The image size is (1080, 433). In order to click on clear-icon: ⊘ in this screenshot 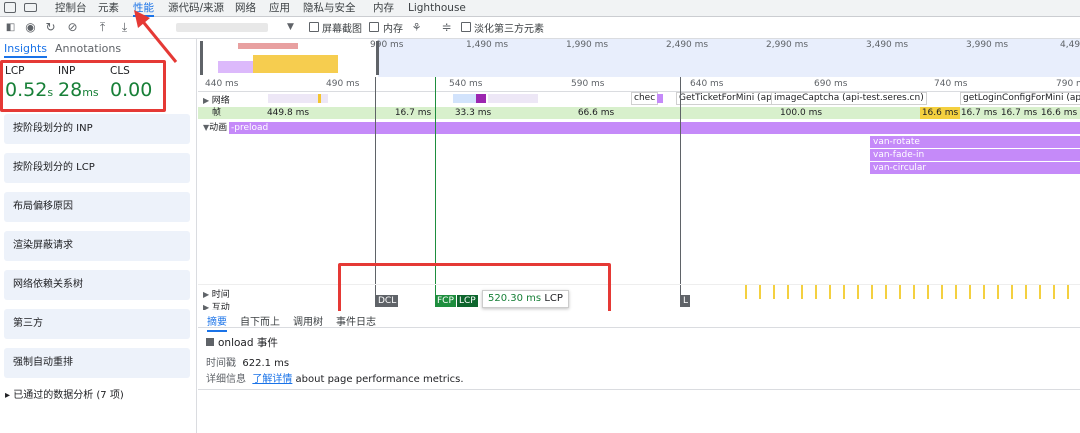, I will do `click(72, 27)`.